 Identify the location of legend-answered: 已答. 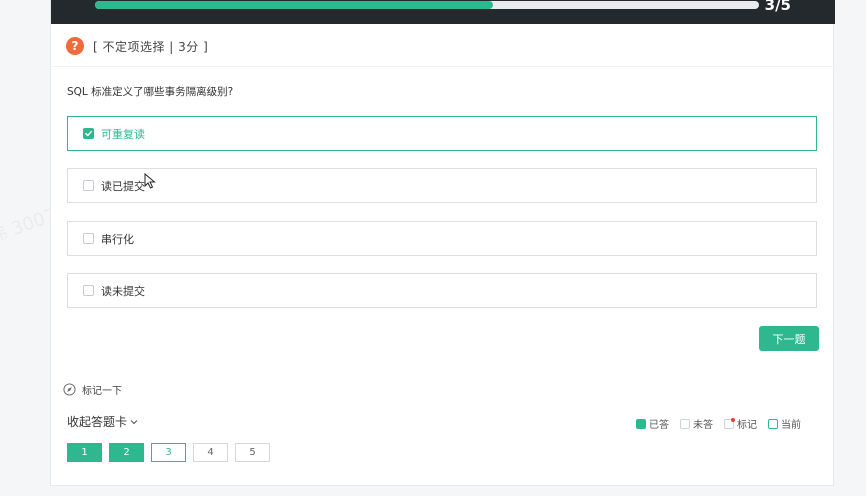
(652, 423).